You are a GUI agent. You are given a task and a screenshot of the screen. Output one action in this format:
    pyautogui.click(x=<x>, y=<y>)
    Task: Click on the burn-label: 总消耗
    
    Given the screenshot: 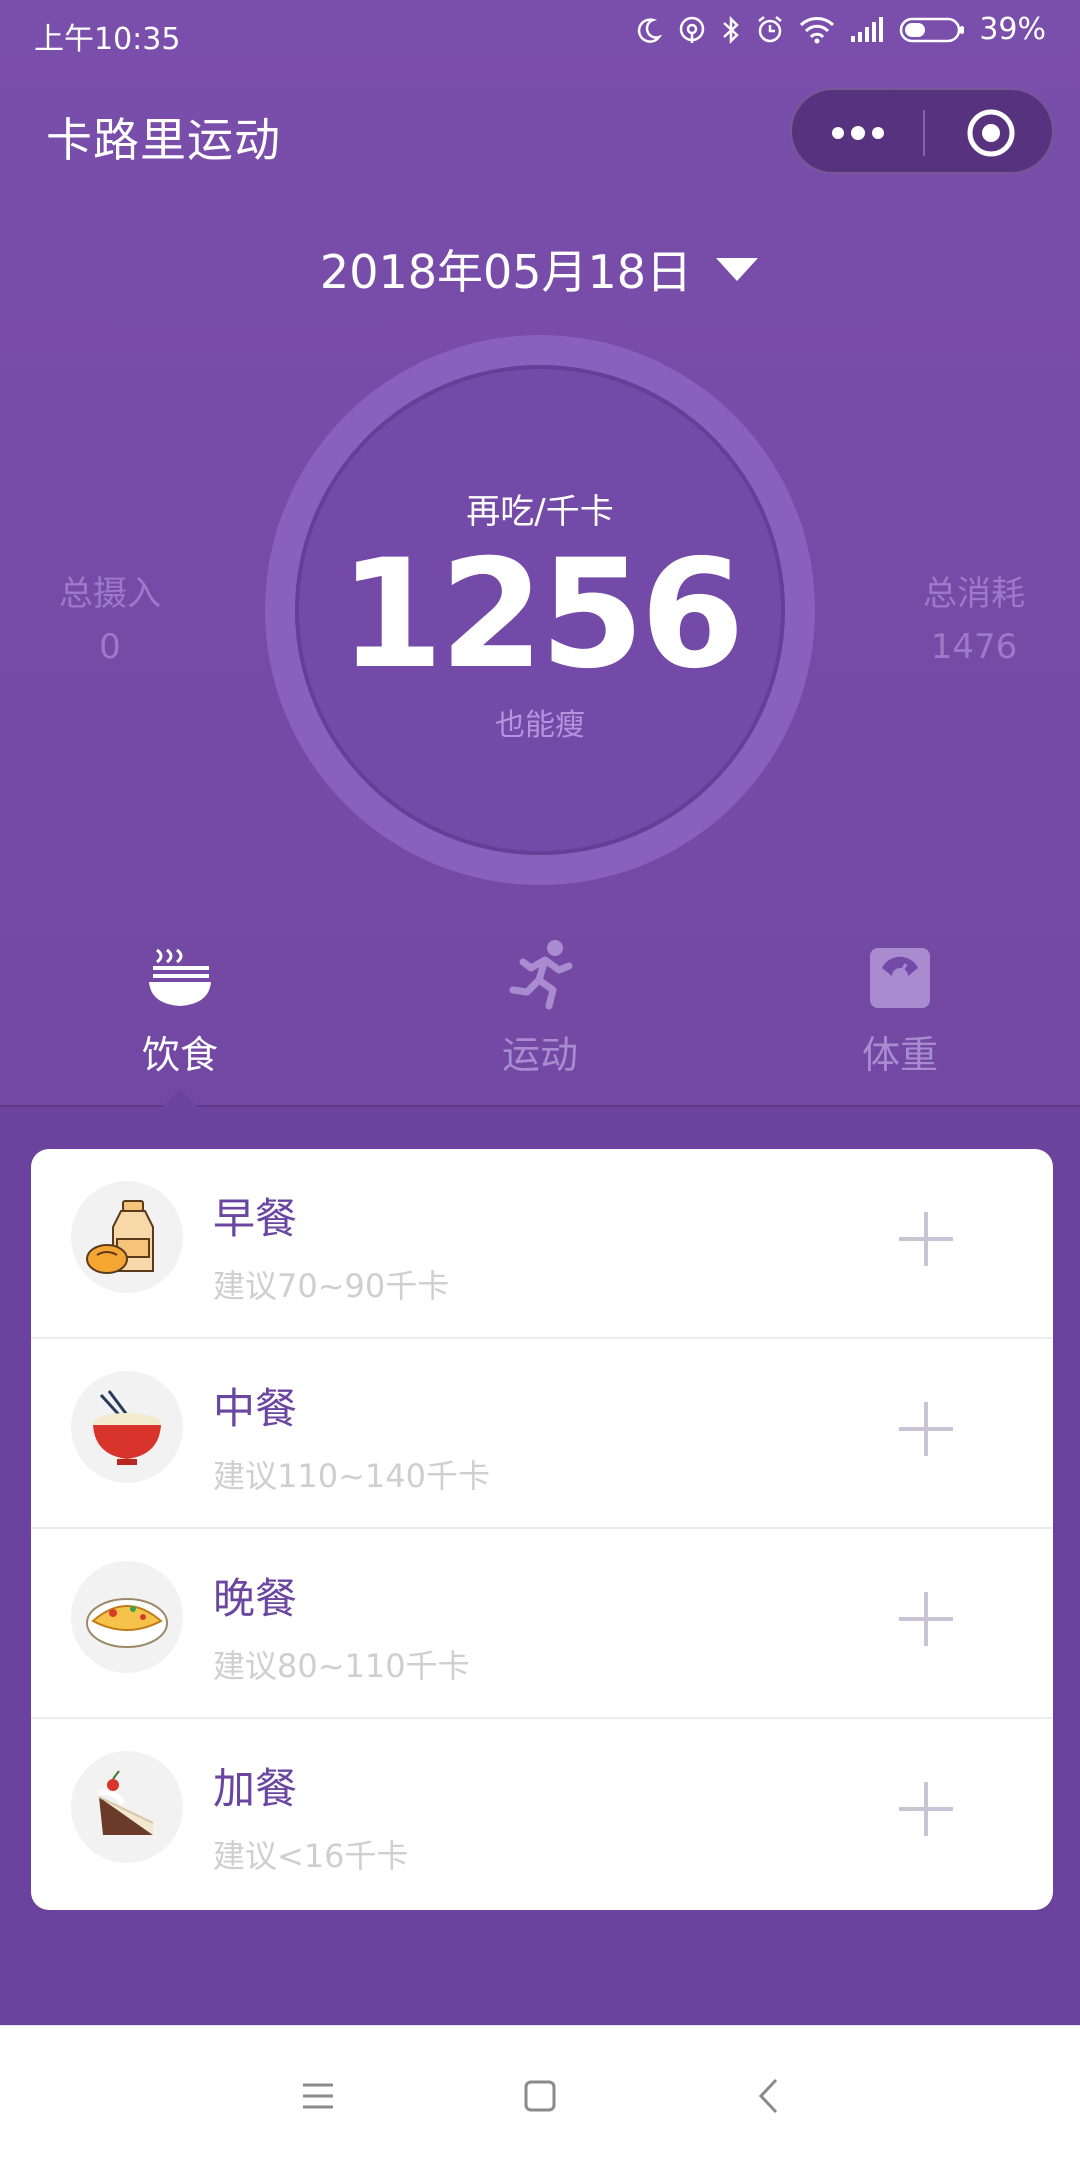 What is the action you would take?
    pyautogui.click(x=974, y=594)
    